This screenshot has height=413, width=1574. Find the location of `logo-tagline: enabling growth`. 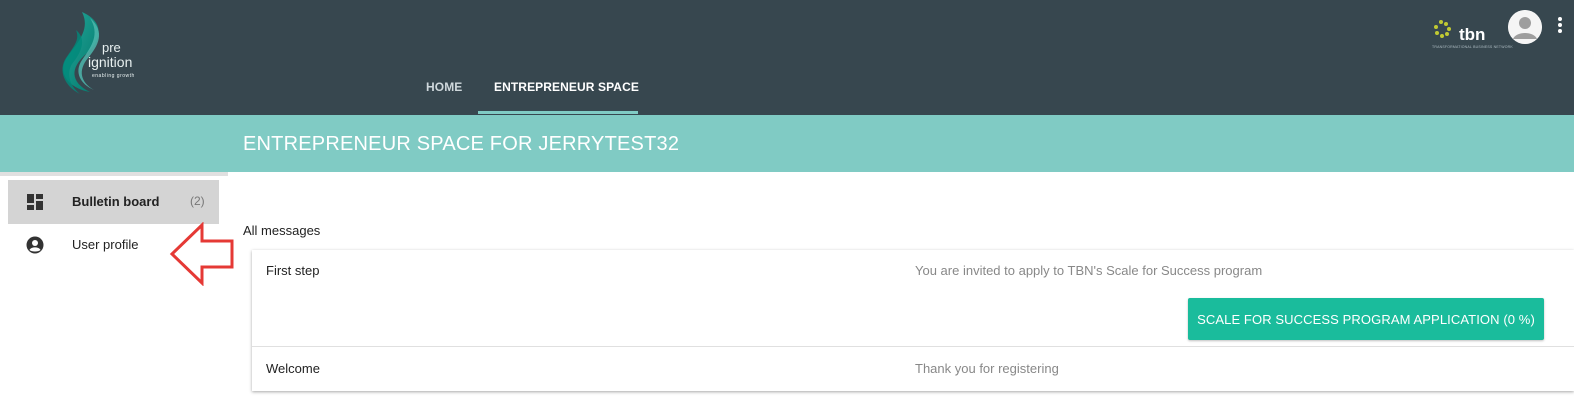

logo-tagline: enabling growth is located at coordinates (113, 76).